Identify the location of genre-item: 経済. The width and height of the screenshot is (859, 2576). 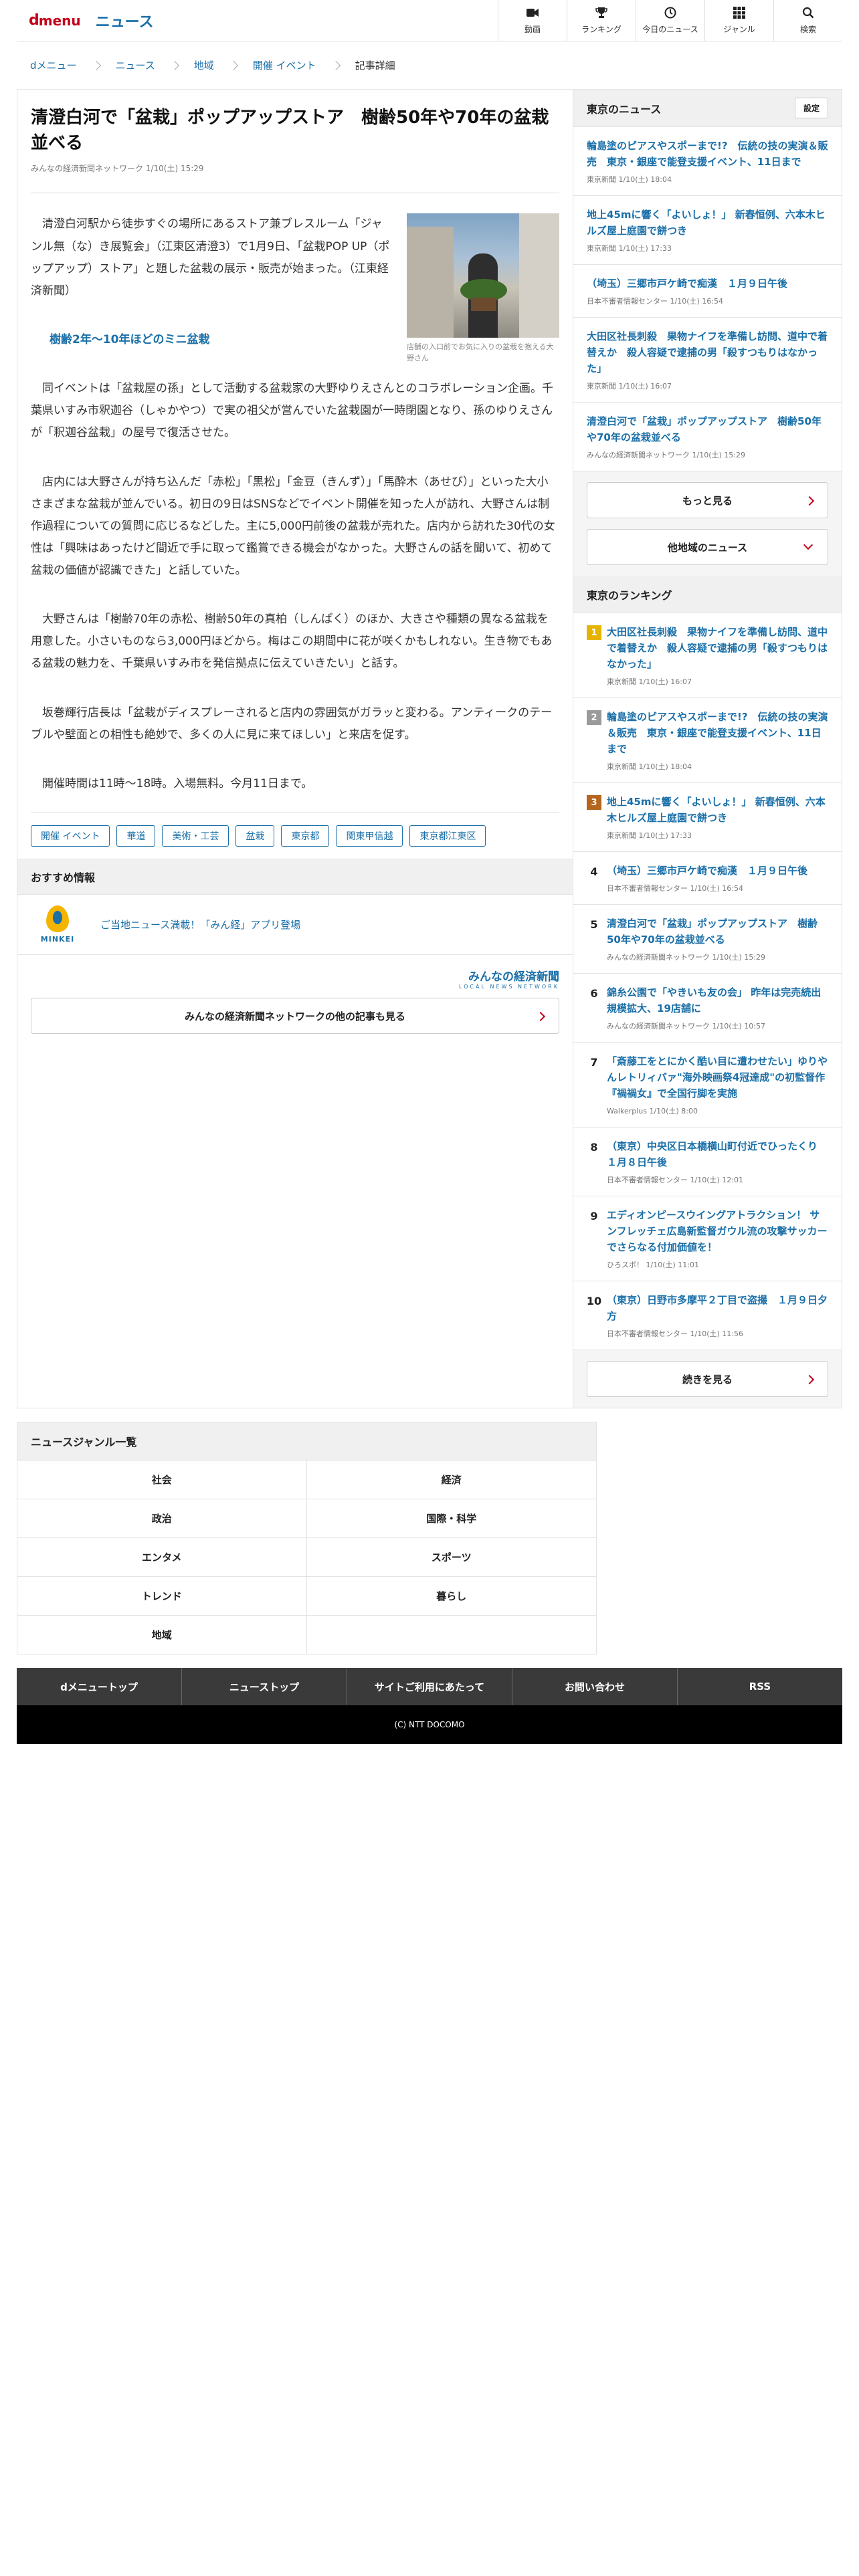
(451, 1480).